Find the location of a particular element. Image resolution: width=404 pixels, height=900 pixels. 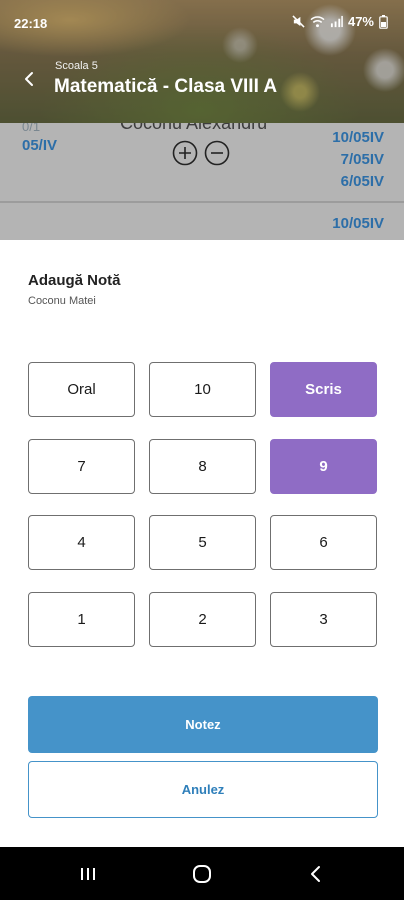

grade-key: Scris is located at coordinates (323, 389).